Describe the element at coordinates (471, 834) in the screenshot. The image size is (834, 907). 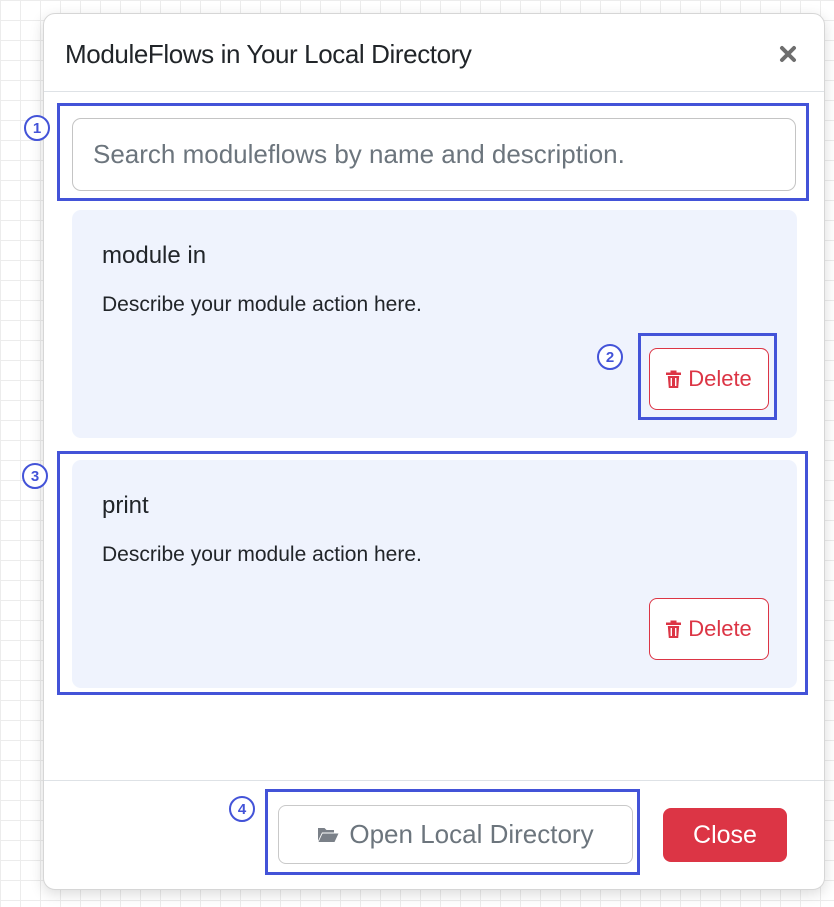
I see `open-local-directory-label: Open Local Directory` at that location.